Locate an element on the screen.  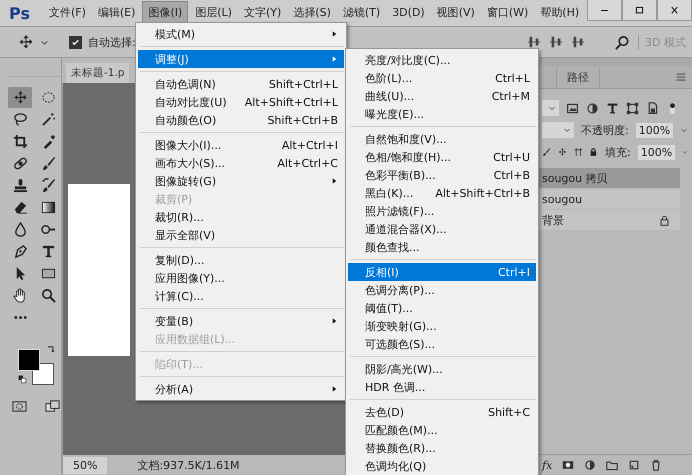
transform-icon is located at coordinates (632, 108).